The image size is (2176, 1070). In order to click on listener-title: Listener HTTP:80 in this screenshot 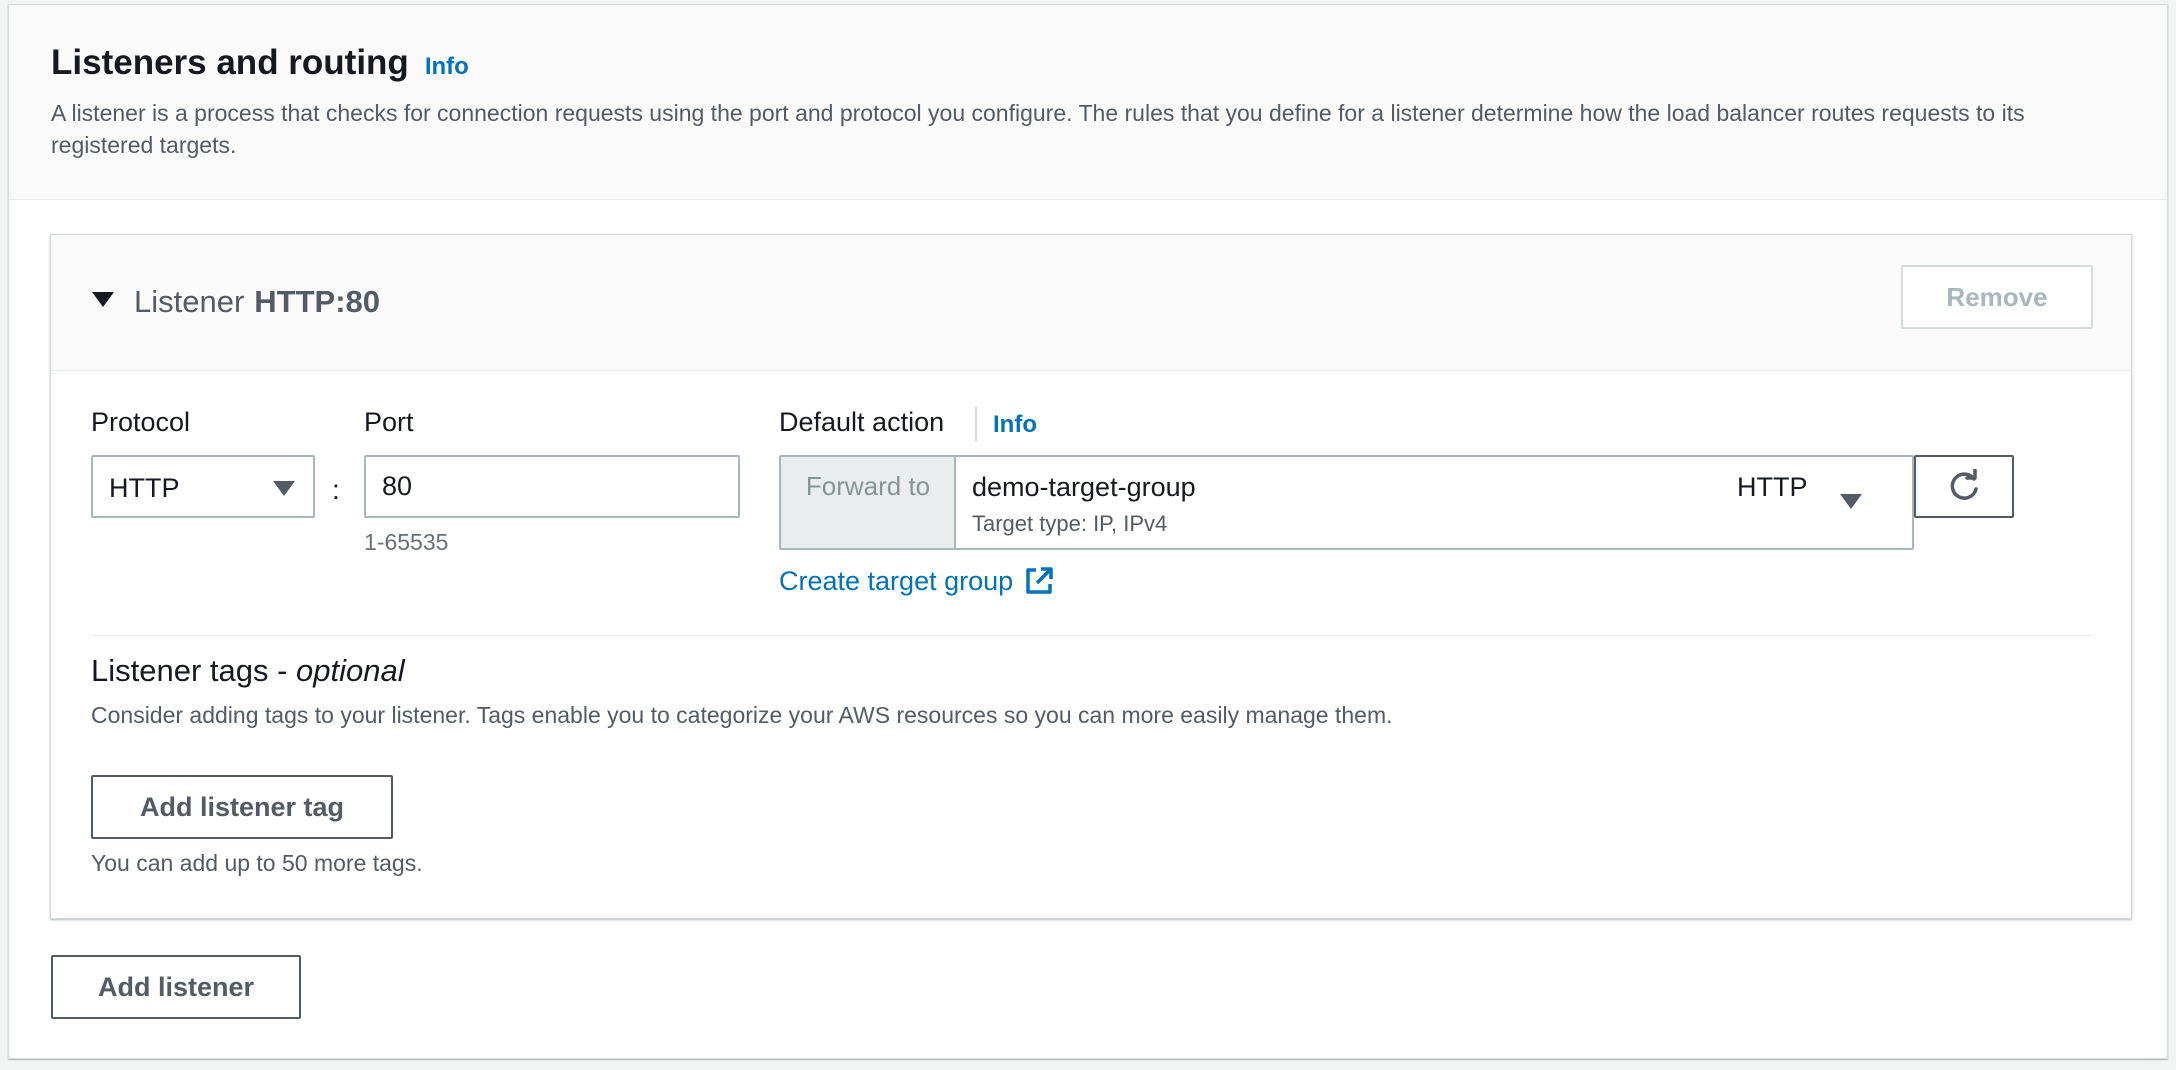, I will do `click(257, 302)`.